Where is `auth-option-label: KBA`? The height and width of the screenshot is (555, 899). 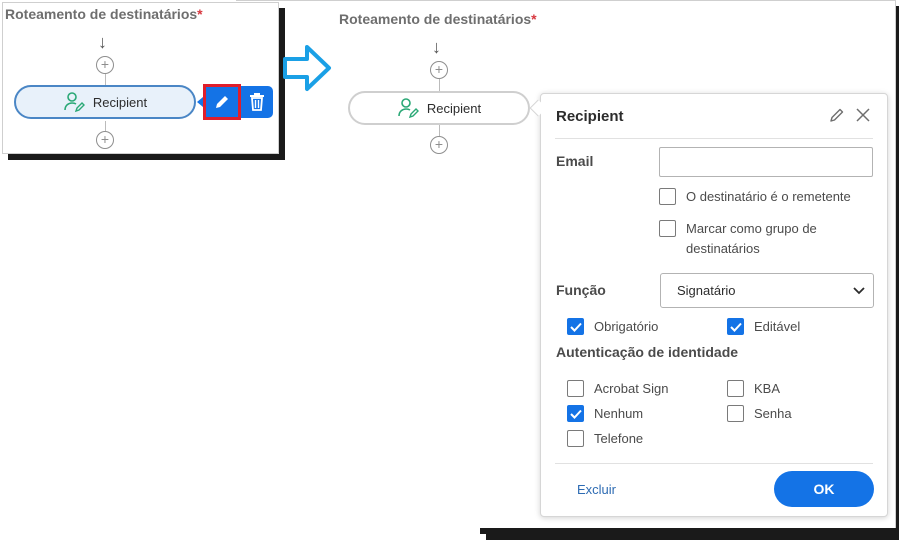 auth-option-label: KBA is located at coordinates (767, 388).